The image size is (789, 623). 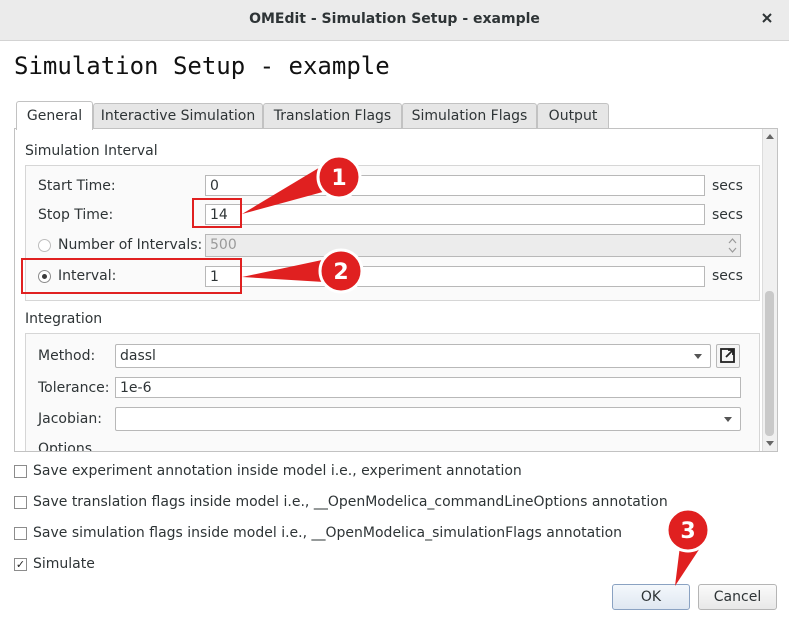 I want to click on options-label: Options, so click(x=65, y=446).